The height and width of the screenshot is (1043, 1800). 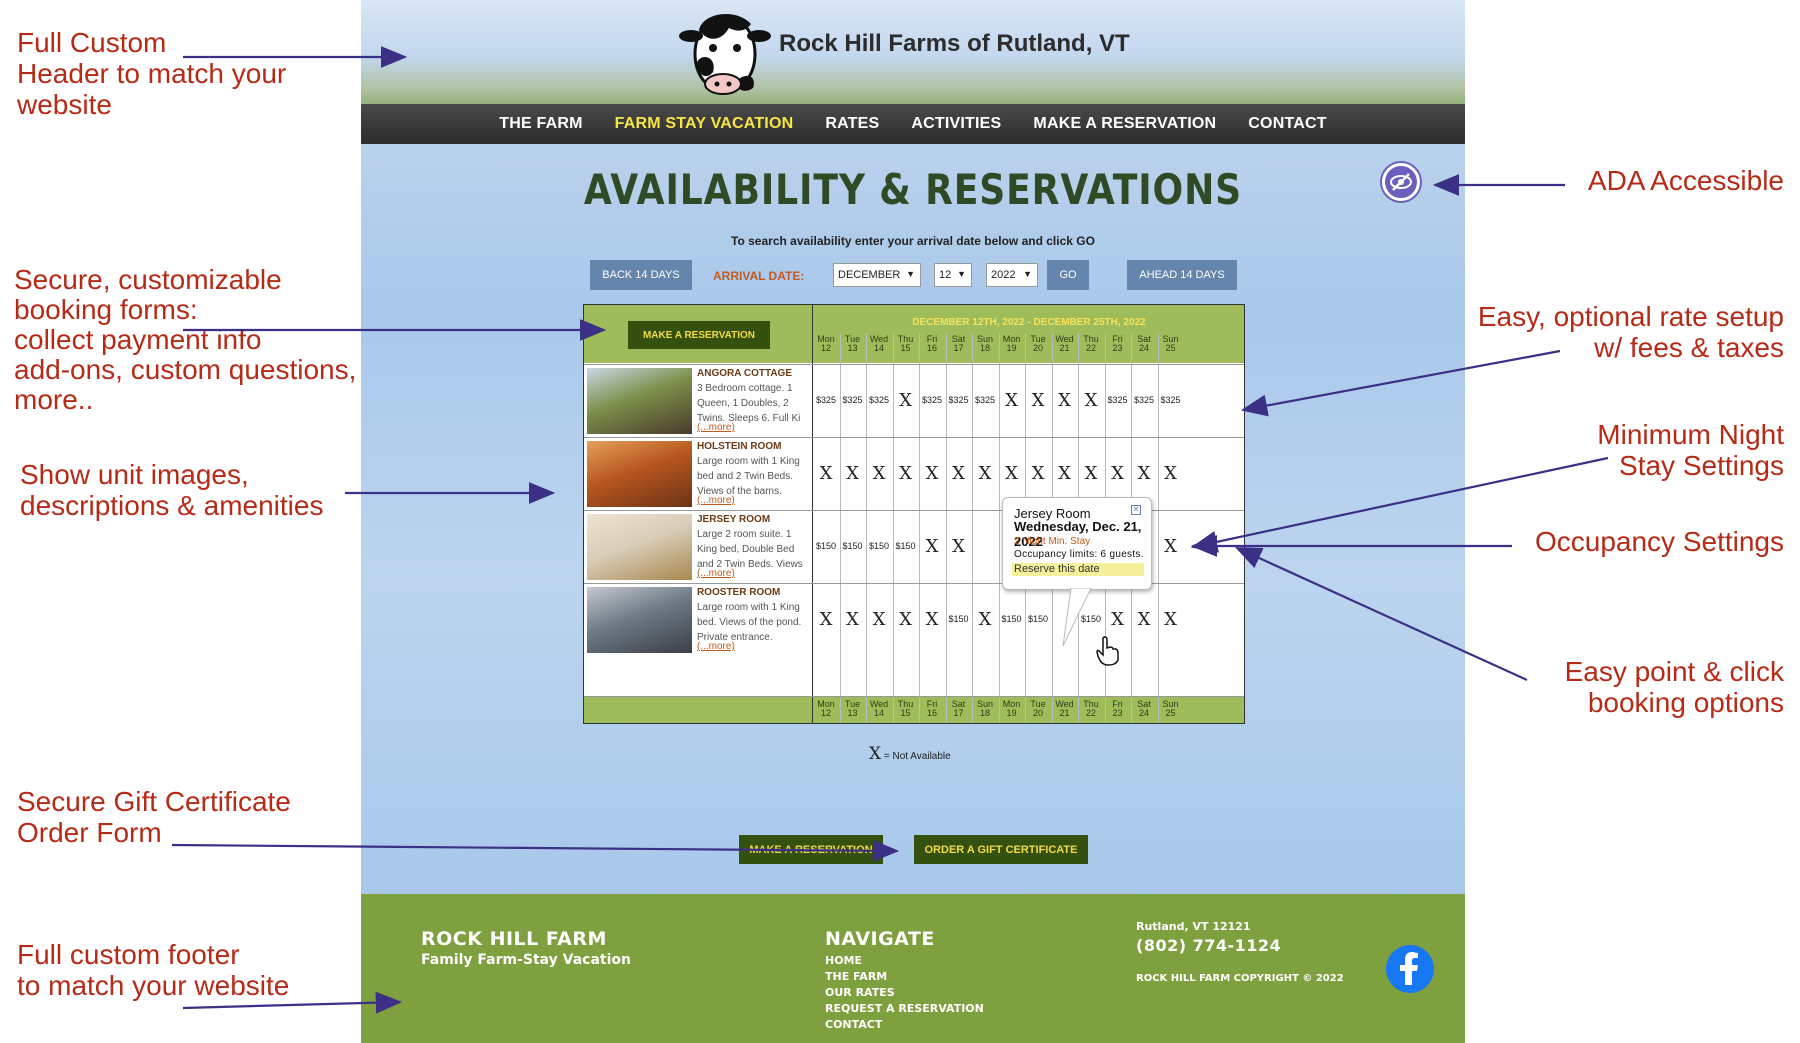 I want to click on back-14-days-button: BACK 14 DAYS, so click(x=641, y=275).